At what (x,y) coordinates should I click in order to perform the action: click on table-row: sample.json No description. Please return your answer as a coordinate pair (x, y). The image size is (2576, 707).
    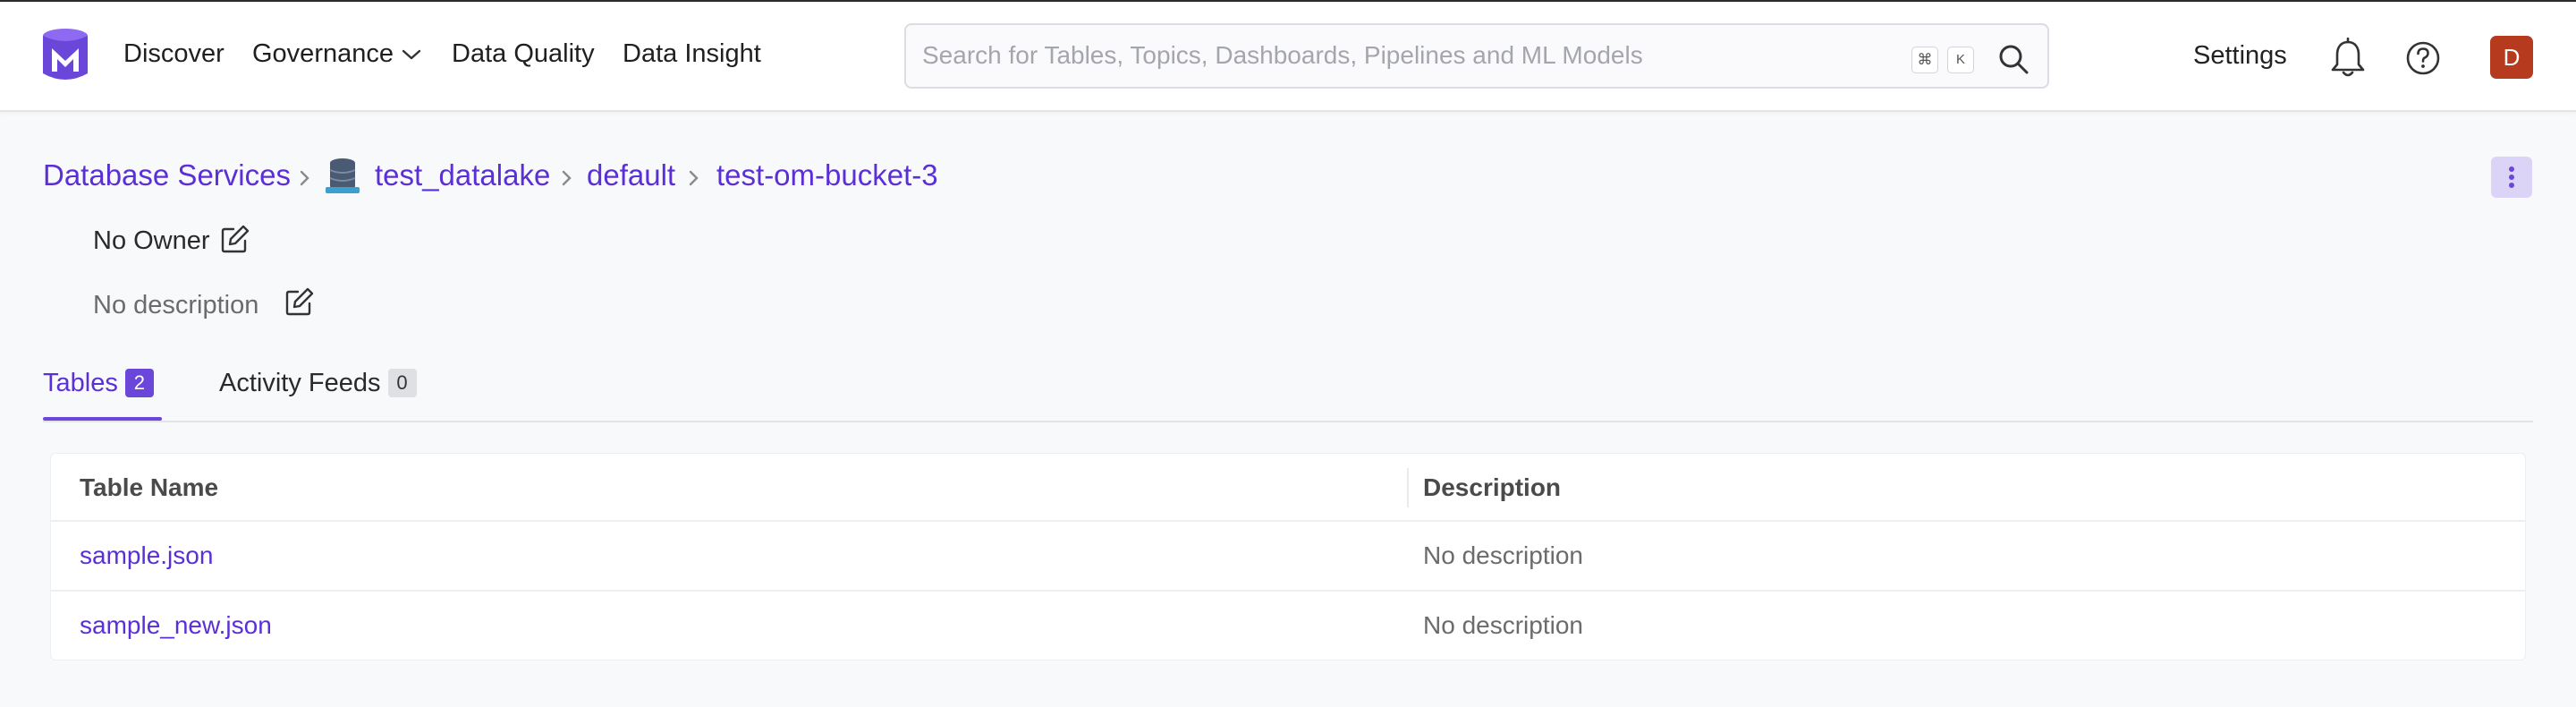
    Looking at the image, I should click on (1288, 557).